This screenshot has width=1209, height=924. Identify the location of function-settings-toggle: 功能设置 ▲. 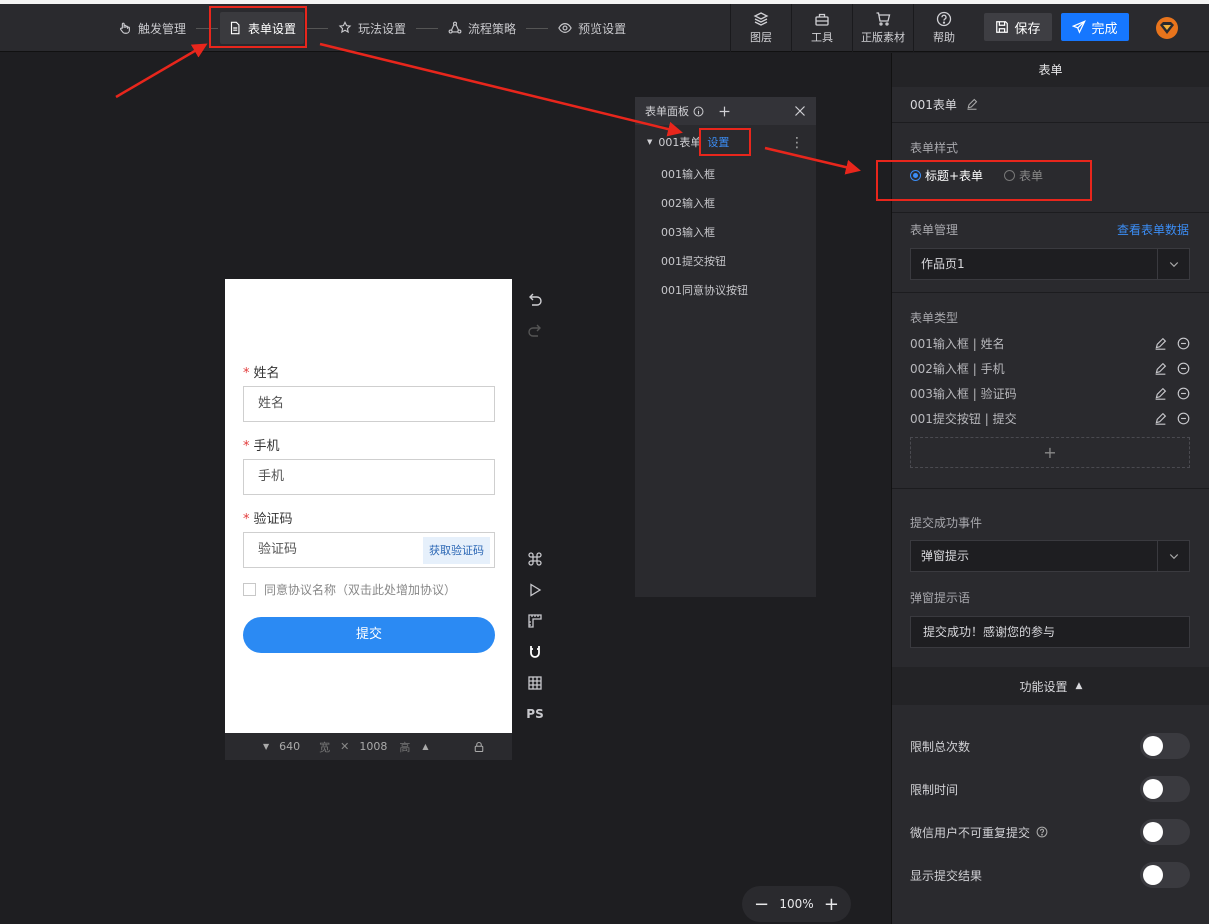
(1050, 686).